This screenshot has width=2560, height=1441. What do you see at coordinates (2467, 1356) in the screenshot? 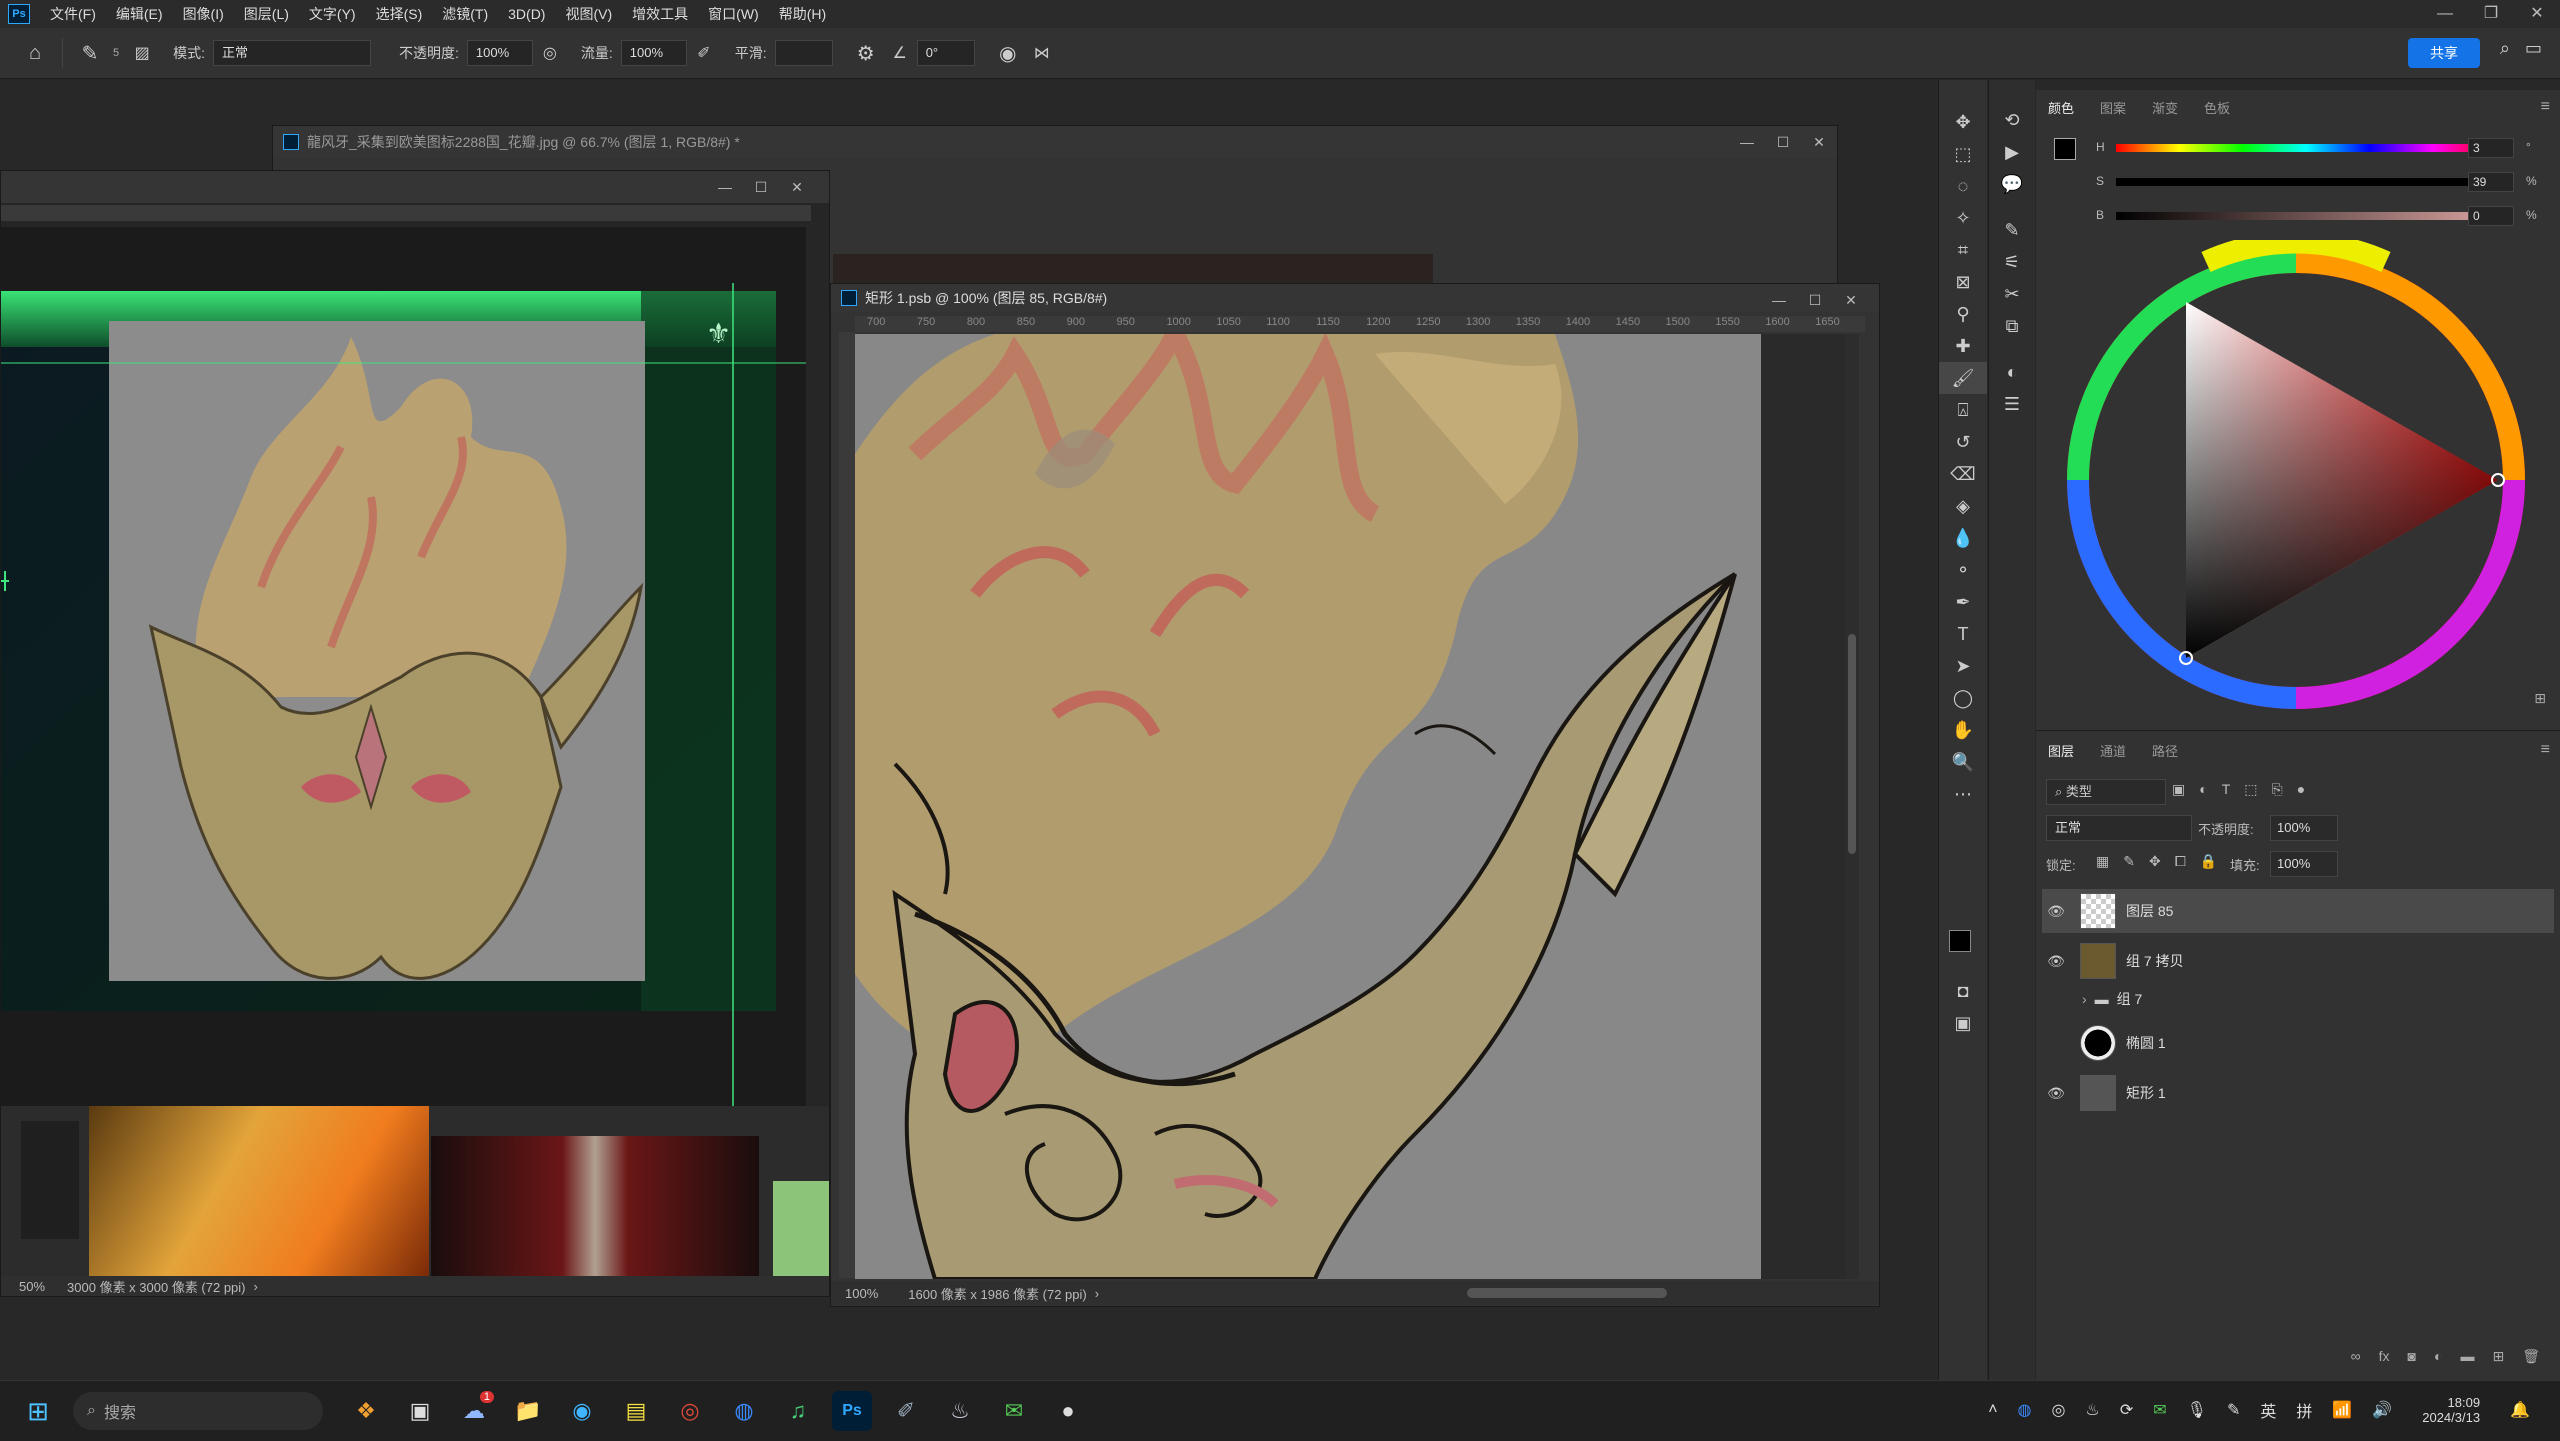
I see `new-group-icon: ▬` at bounding box center [2467, 1356].